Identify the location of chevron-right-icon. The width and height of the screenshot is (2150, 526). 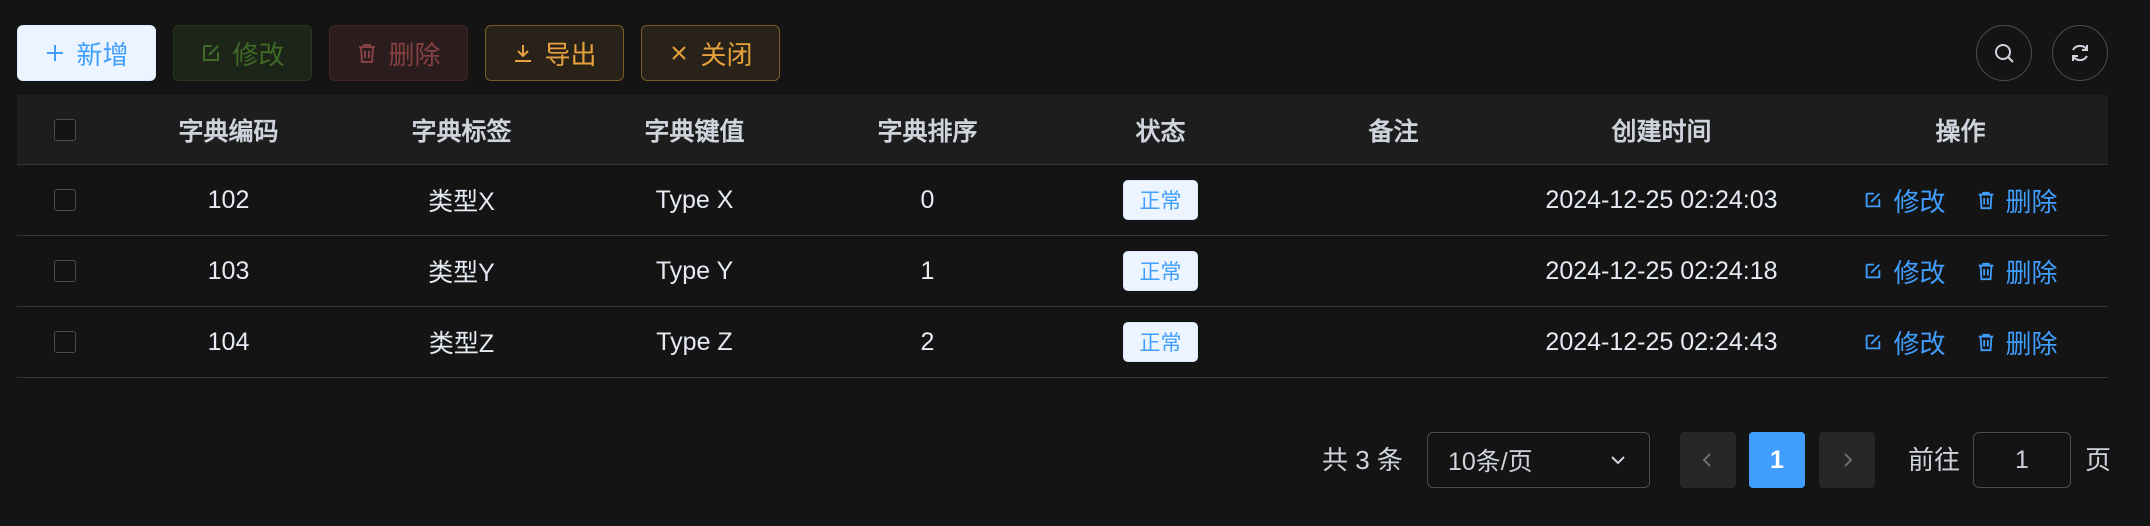
(1848, 460).